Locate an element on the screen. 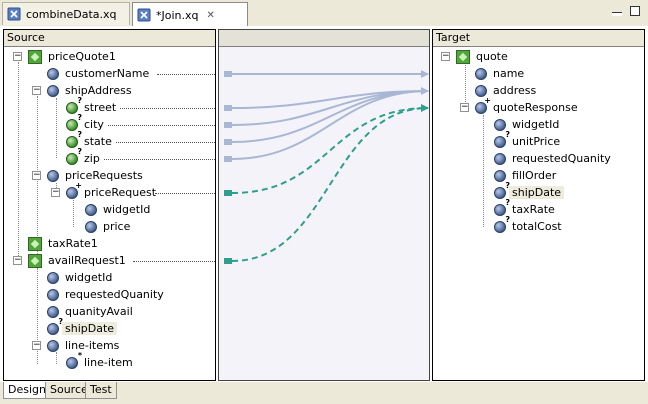  tab-test: Test is located at coordinates (101, 390).